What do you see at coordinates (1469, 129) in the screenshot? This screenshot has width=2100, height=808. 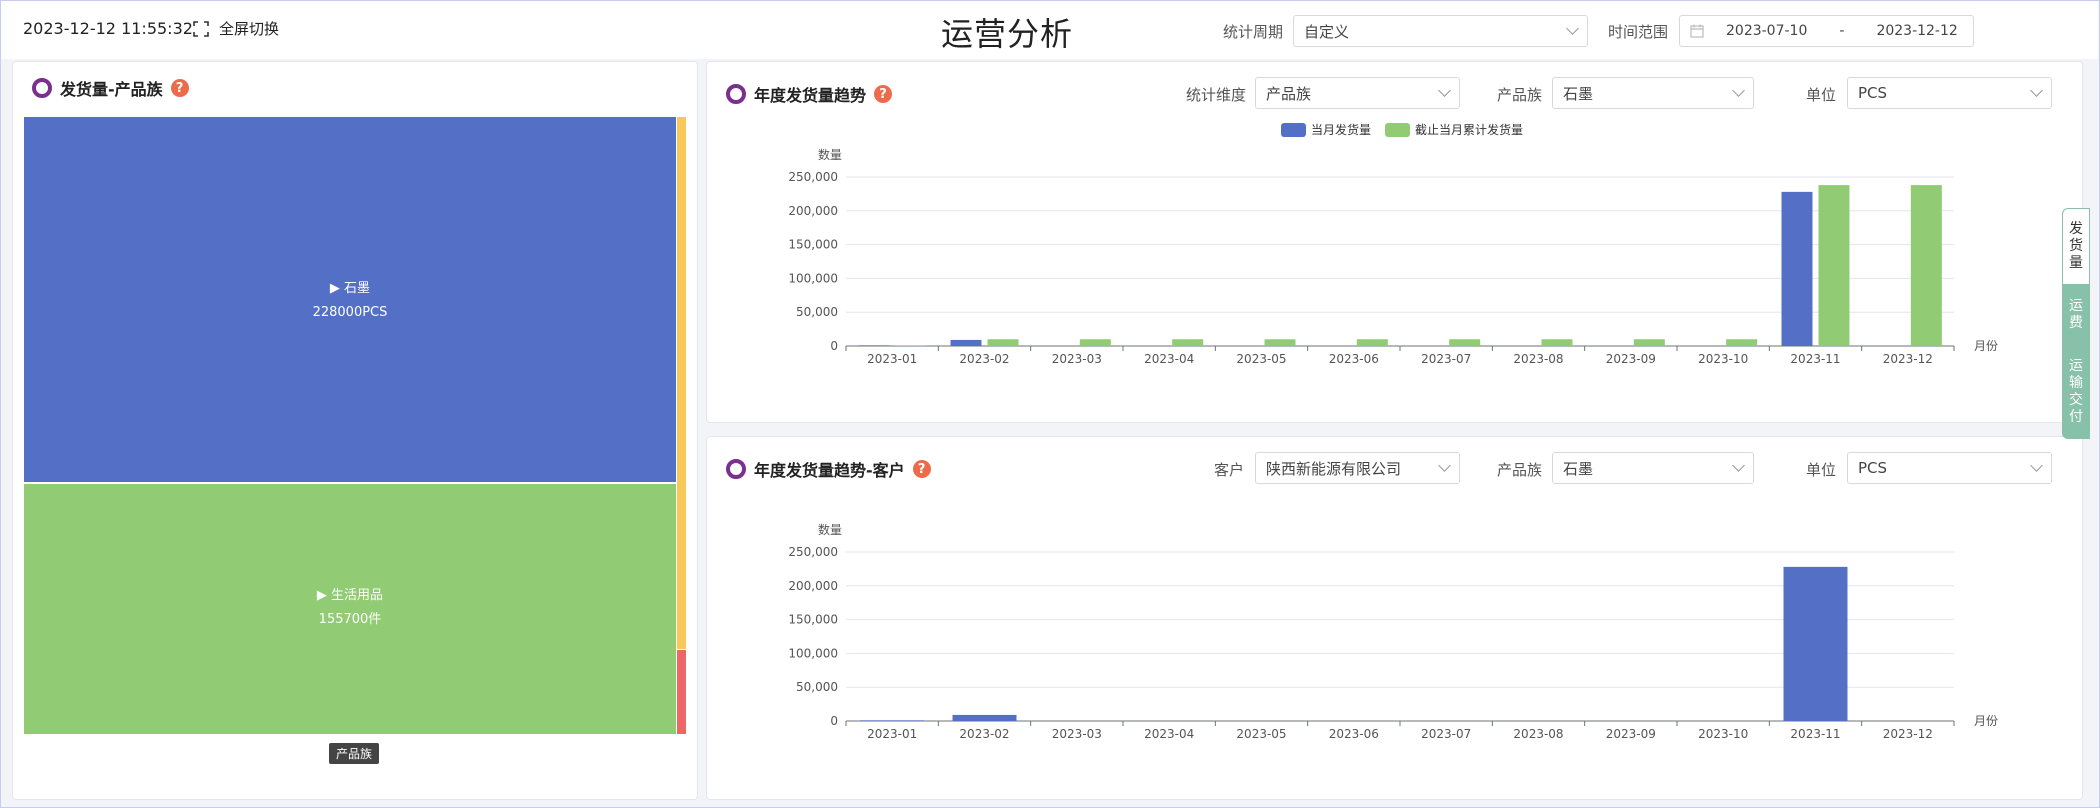 I see `legend-label: 截止当月累计发货量` at bounding box center [1469, 129].